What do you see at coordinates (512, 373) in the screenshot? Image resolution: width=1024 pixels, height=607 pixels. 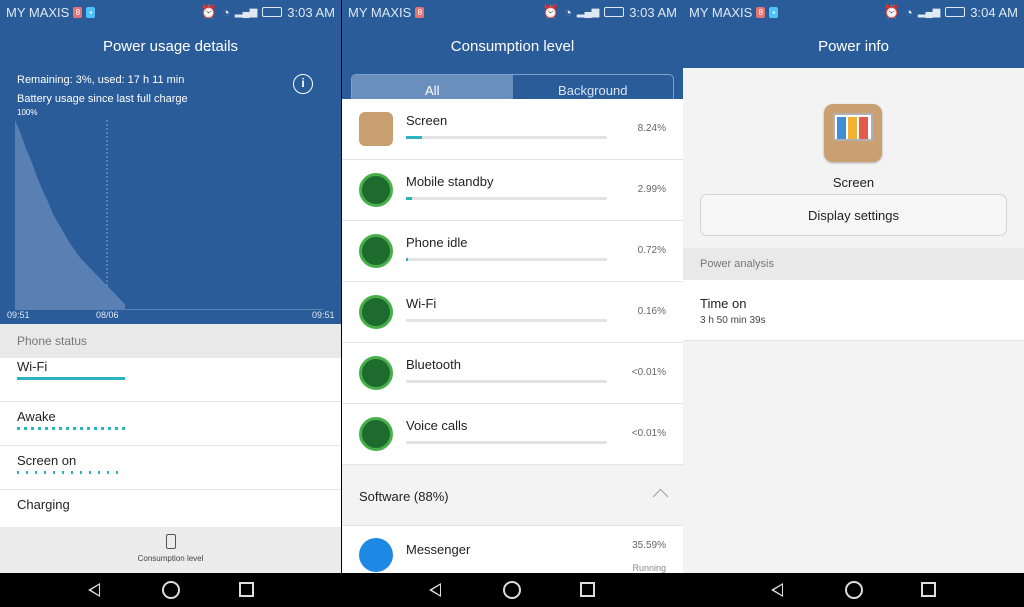 I see `list-item-bluetooth: Bluetooth <0.01%` at bounding box center [512, 373].